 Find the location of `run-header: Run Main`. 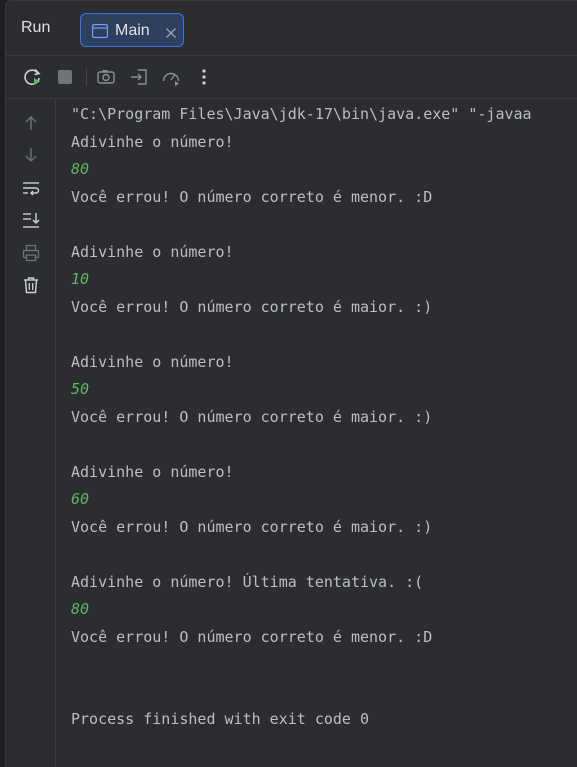

run-header: Run Main is located at coordinates (291, 28).